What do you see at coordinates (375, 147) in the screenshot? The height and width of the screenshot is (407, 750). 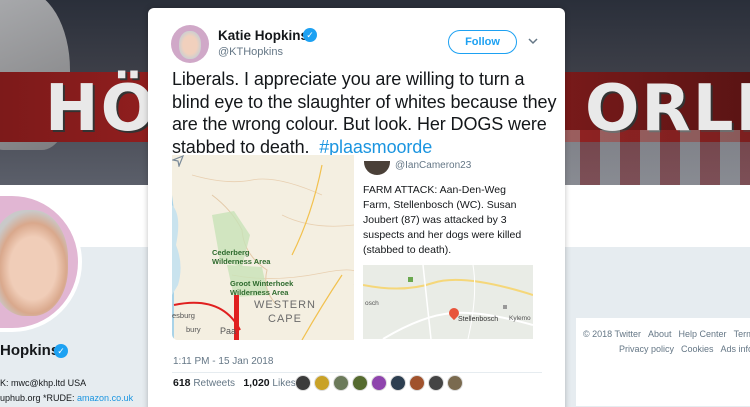 I see `hashtag-link: #plaasmoorde` at bounding box center [375, 147].